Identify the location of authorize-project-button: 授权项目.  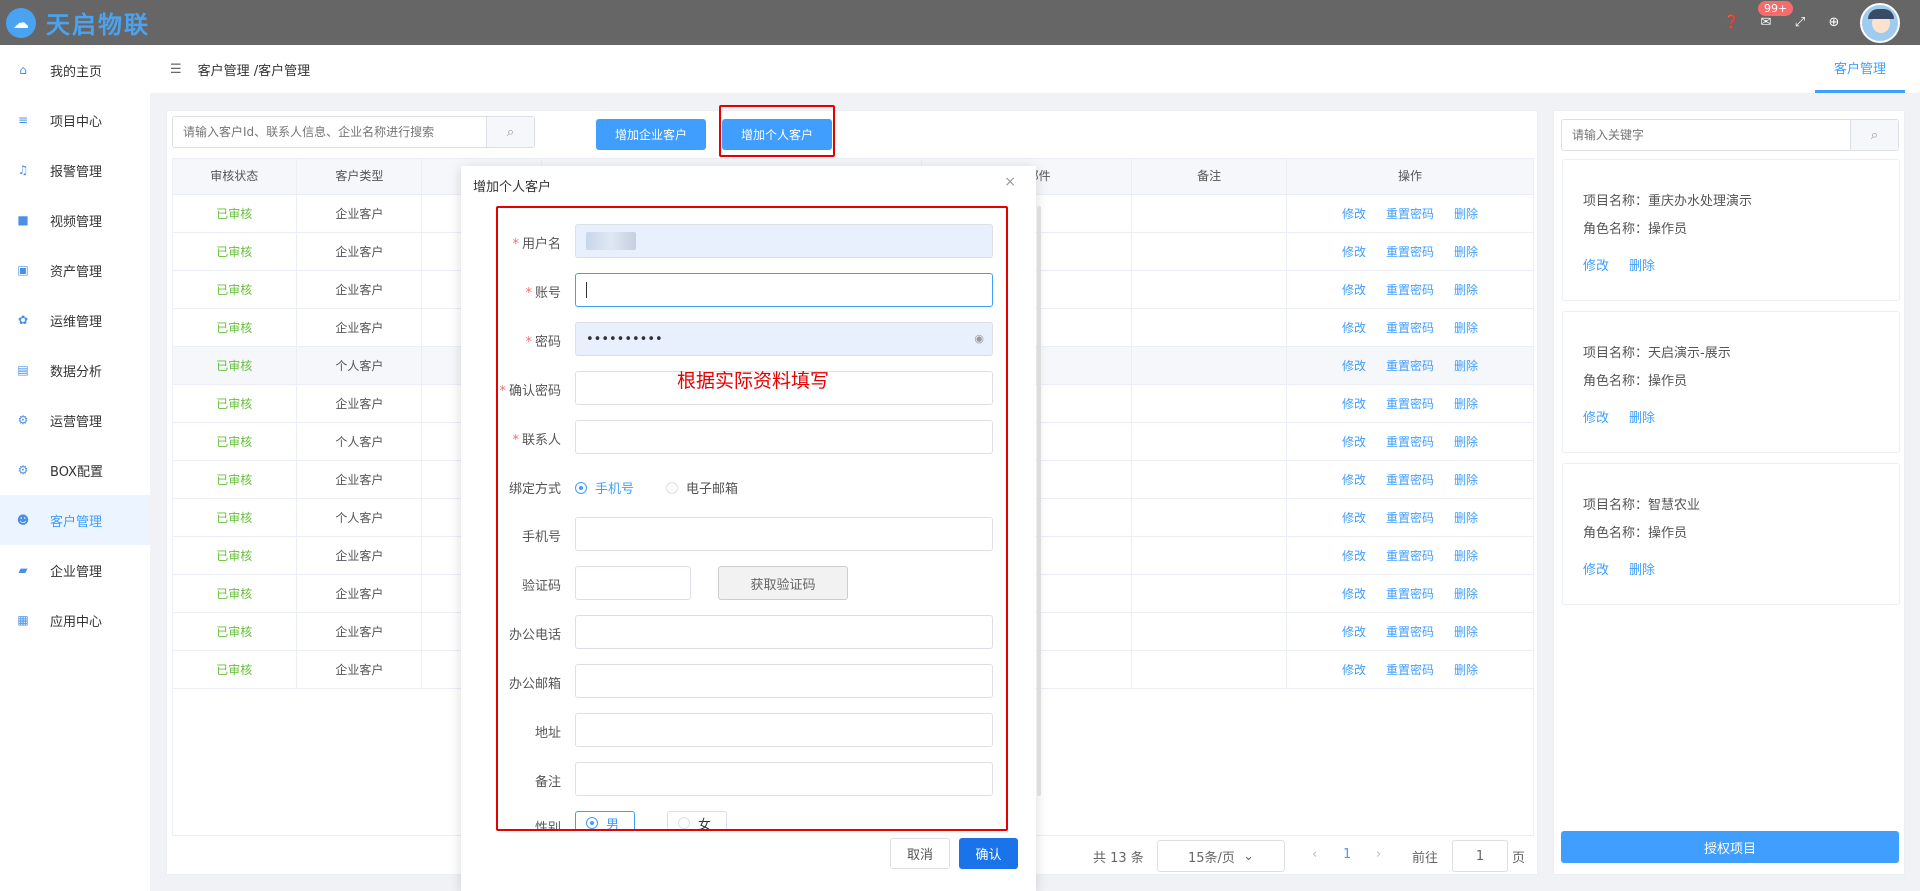
(1730, 847).